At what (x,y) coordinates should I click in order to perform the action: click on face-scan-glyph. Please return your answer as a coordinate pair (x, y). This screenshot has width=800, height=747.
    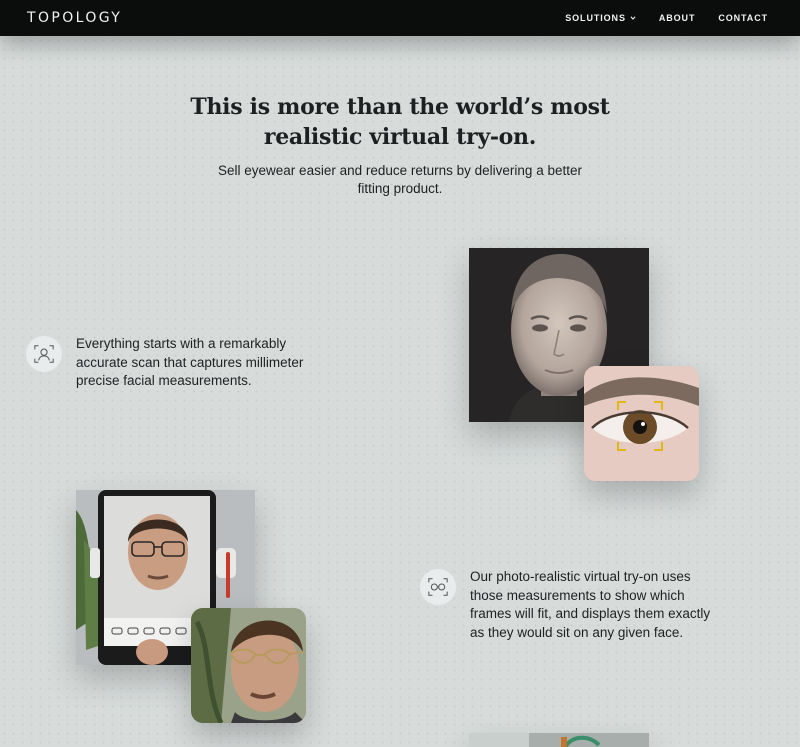
    Looking at the image, I should click on (44, 354).